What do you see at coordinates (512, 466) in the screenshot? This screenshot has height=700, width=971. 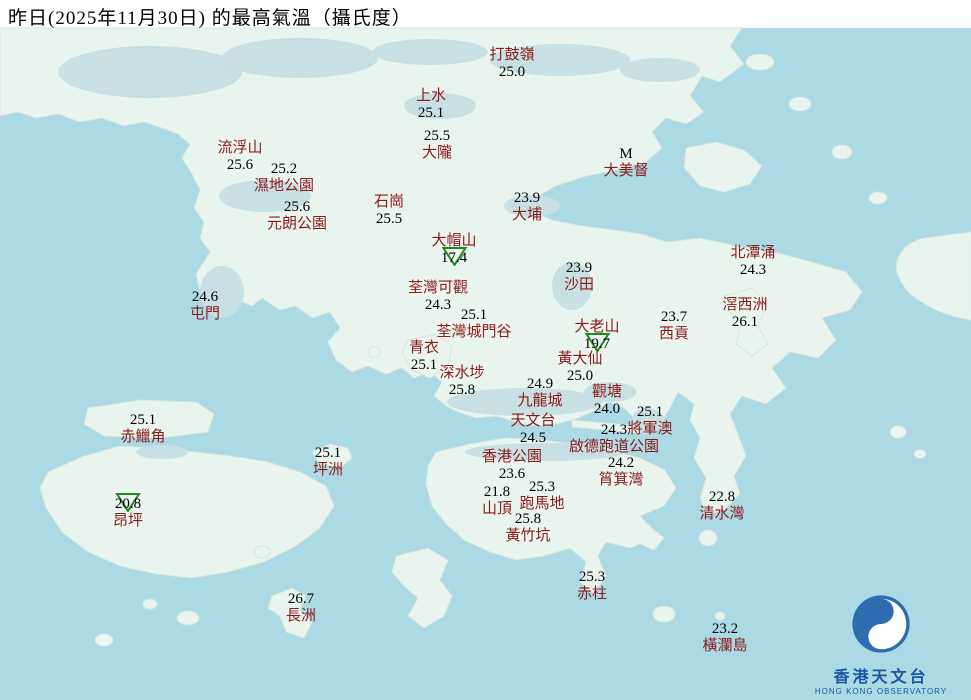 I see `station-hong-kong-park: 香港公園 23.6` at bounding box center [512, 466].